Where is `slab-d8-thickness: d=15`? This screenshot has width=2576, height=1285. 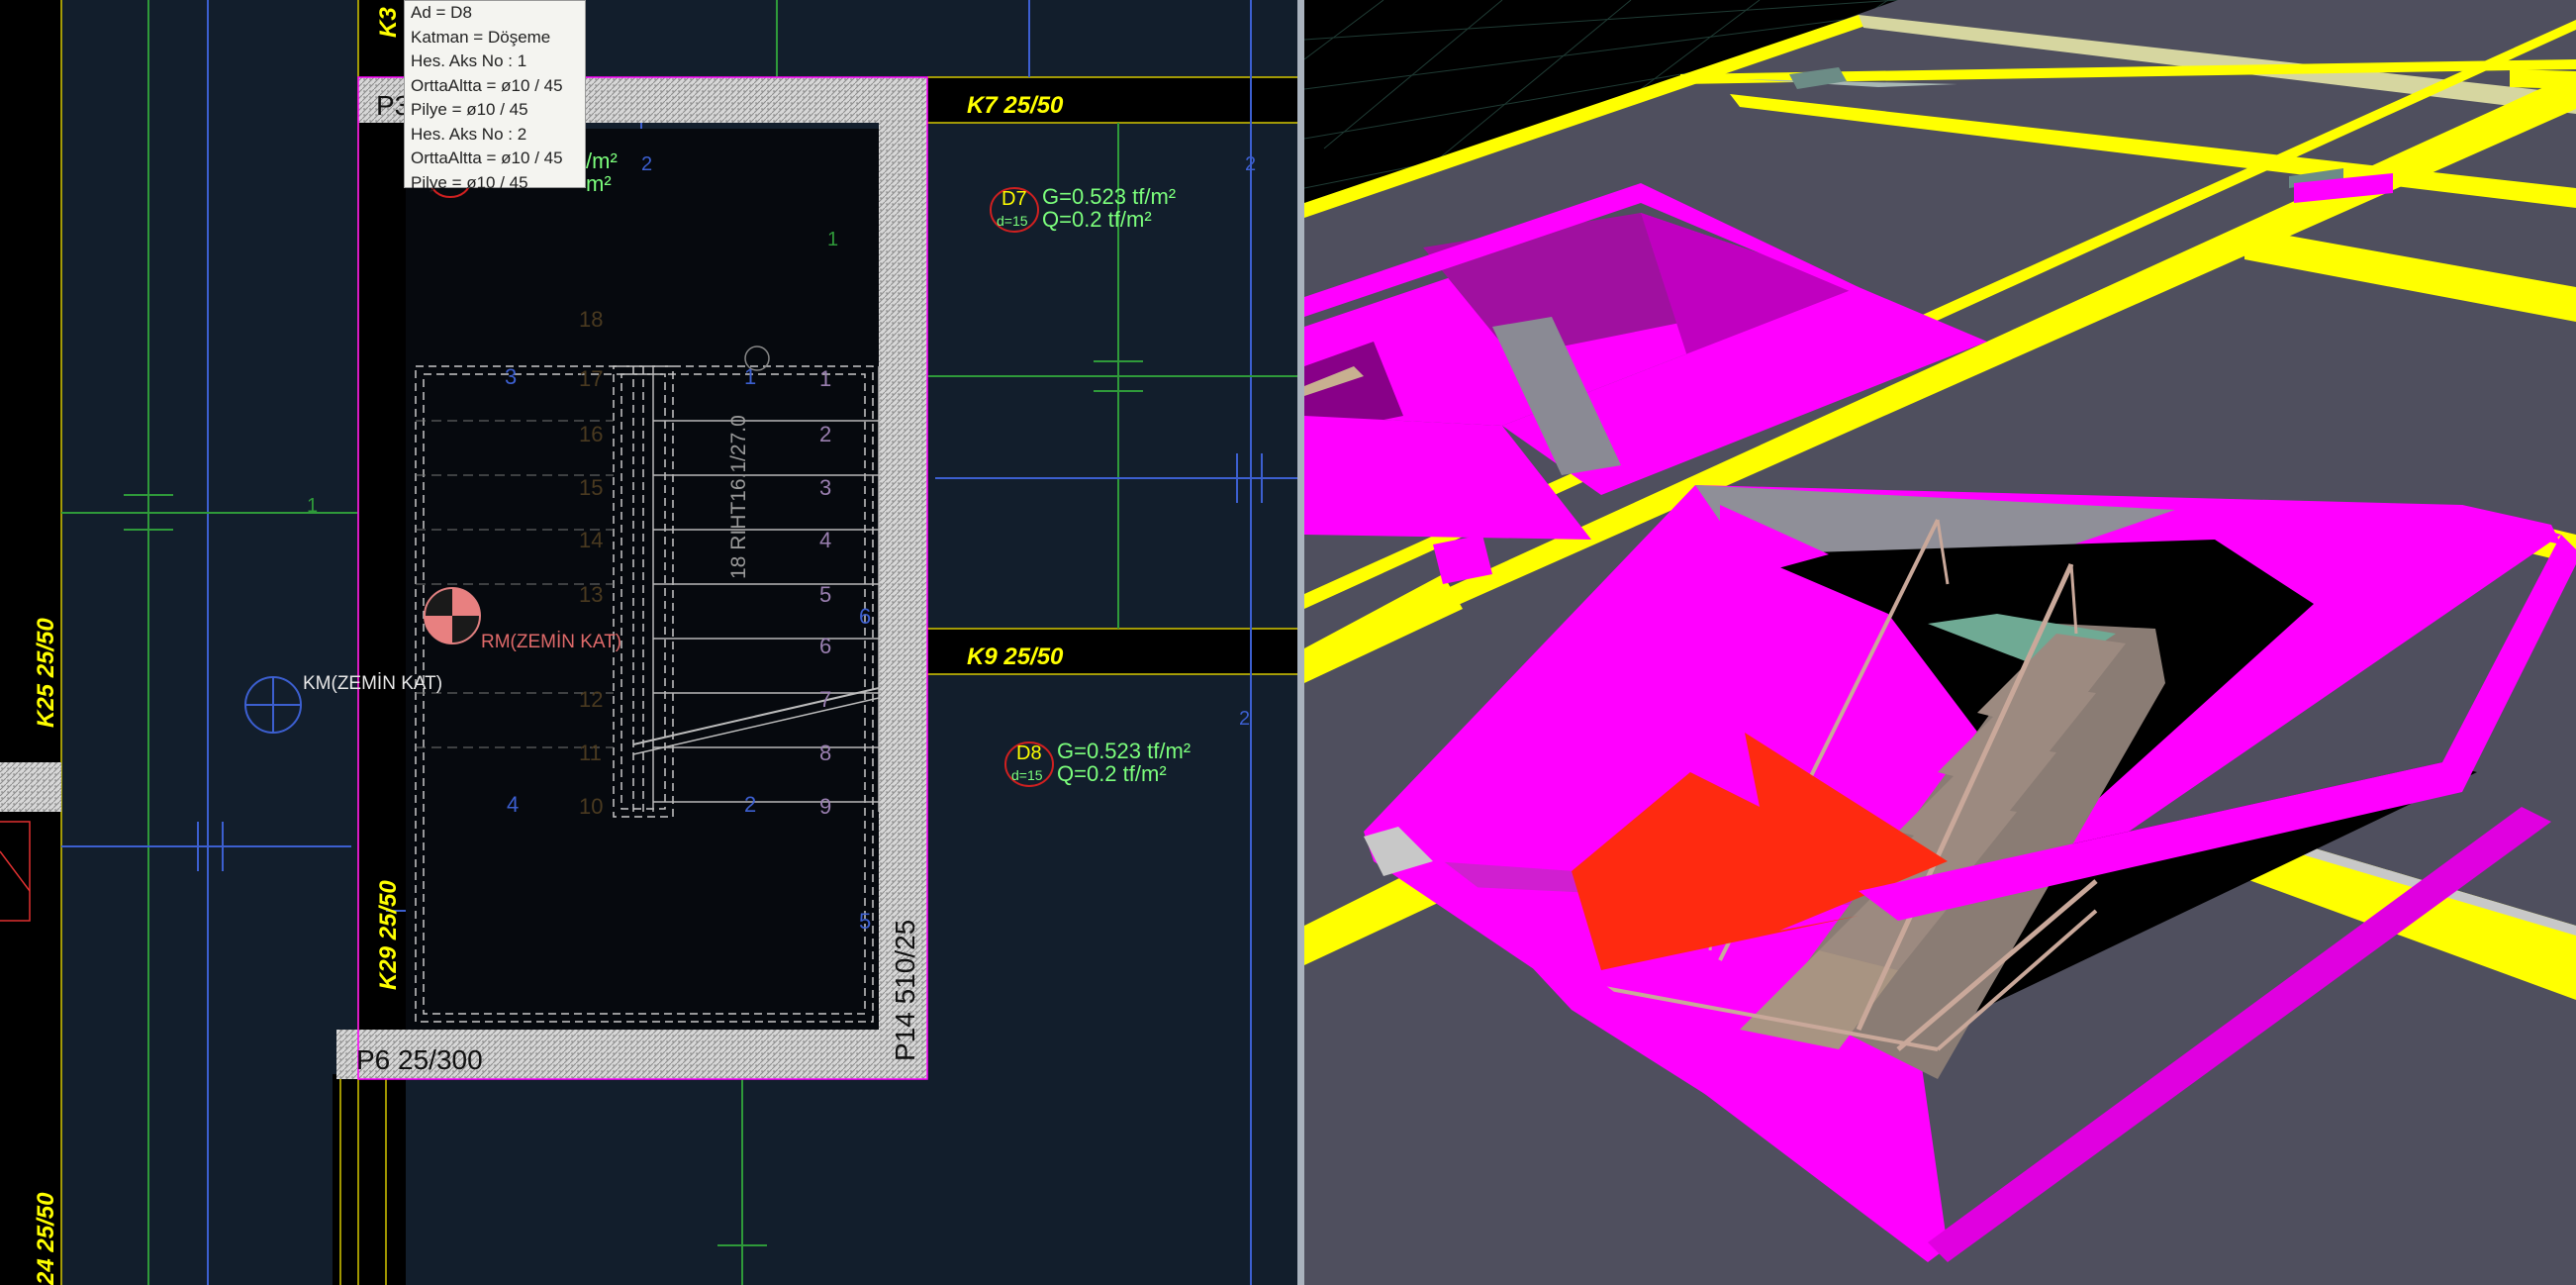 slab-d8-thickness: d=15 is located at coordinates (1027, 775).